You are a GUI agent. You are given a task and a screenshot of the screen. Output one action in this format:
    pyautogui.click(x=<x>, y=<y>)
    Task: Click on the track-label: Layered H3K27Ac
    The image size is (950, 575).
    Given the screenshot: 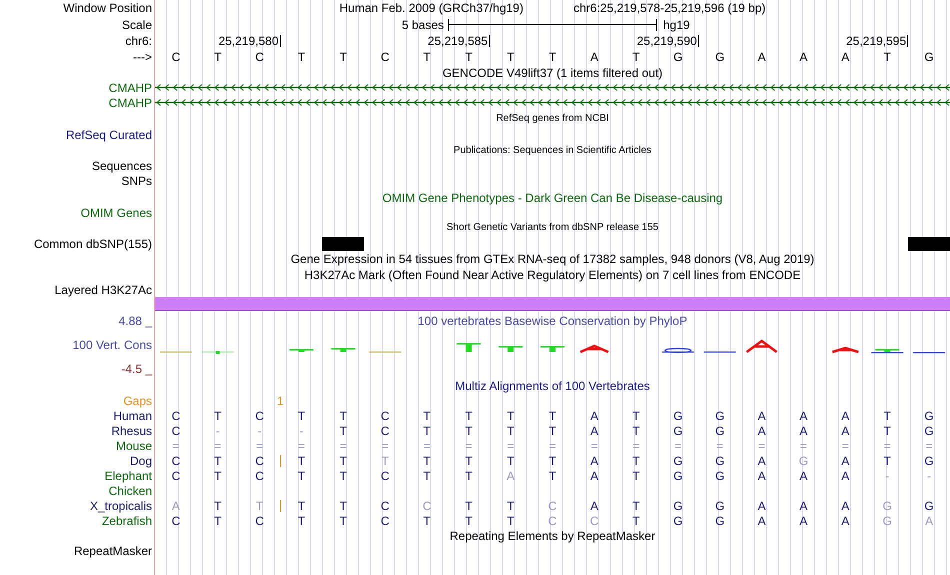 What is the action you would take?
    pyautogui.click(x=103, y=290)
    